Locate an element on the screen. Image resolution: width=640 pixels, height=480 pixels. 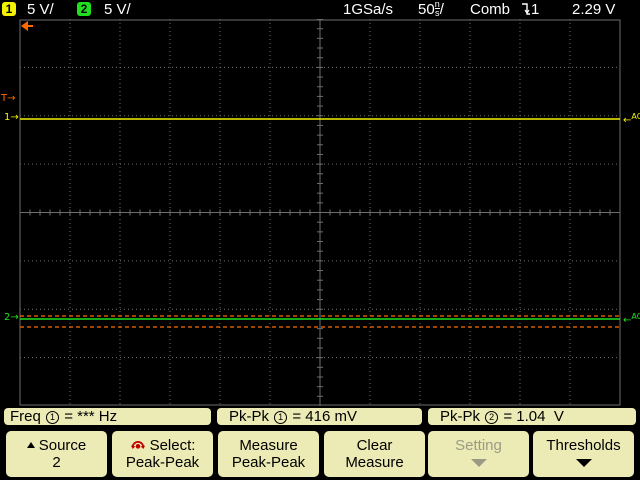
measure-softkey: Measure Peak-Peak is located at coordinates (268, 454).